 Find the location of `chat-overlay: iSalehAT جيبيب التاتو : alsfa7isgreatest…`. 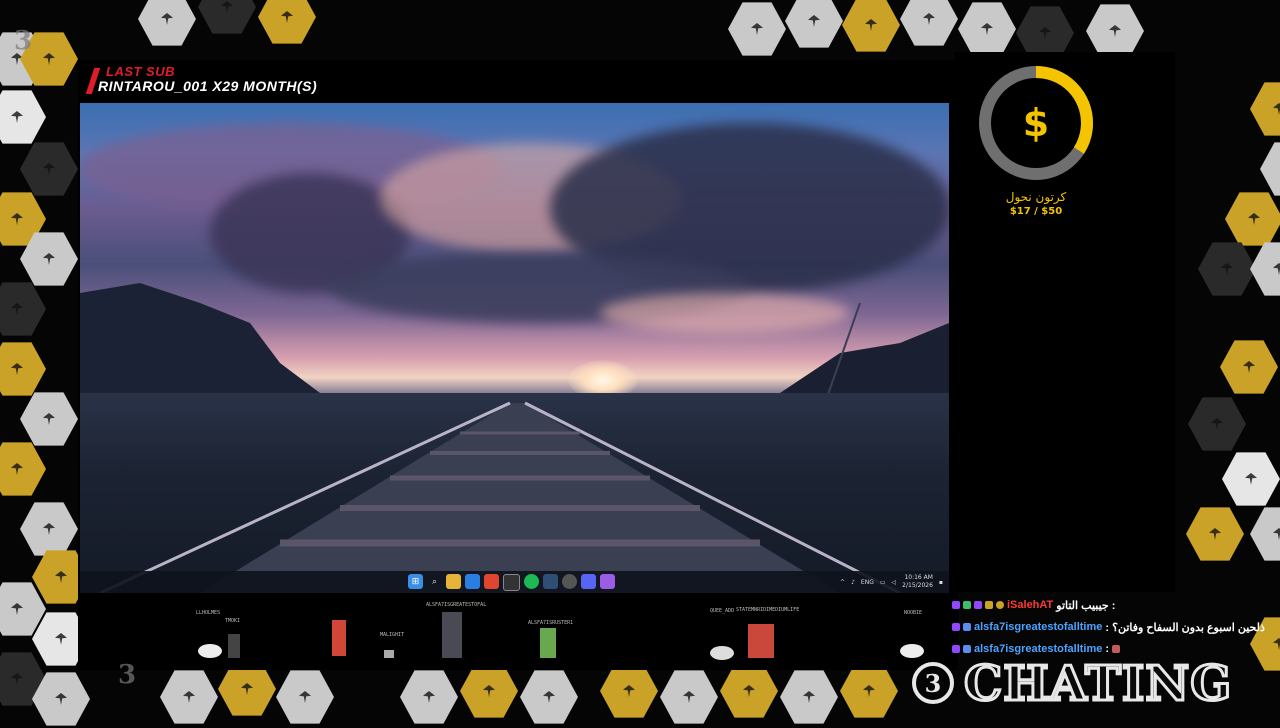

chat-overlay: iSalehAT جيبيب التاتو : alsfa7isgreatest… is located at coordinates (1116, 627).